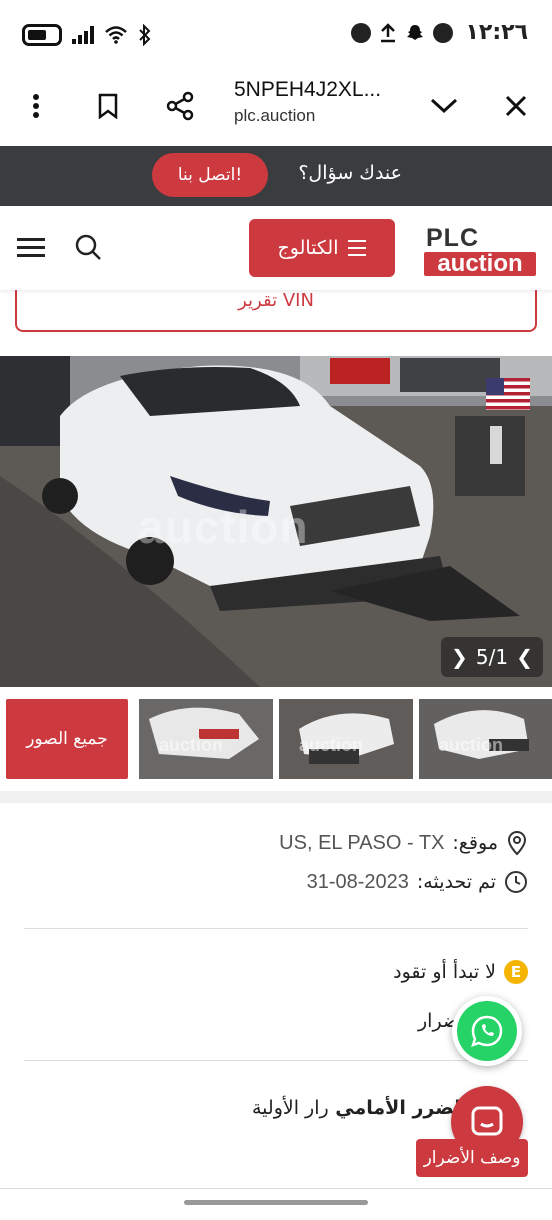 The image size is (552, 1220). Describe the element at coordinates (415, 32) in the screenshot. I see `snapchat-icon` at that location.